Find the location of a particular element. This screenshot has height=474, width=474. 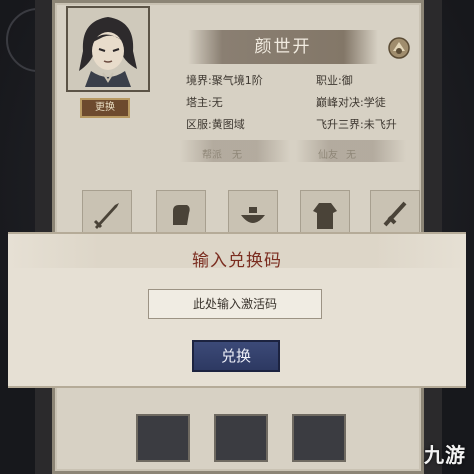

guild-value: 无 is located at coordinates (237, 155).